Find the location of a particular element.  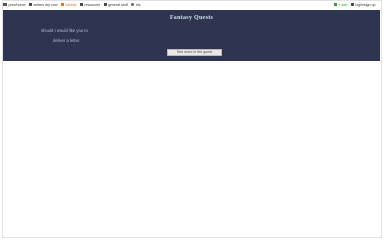

nav-item-label: resources is located at coordinates (92, 4).